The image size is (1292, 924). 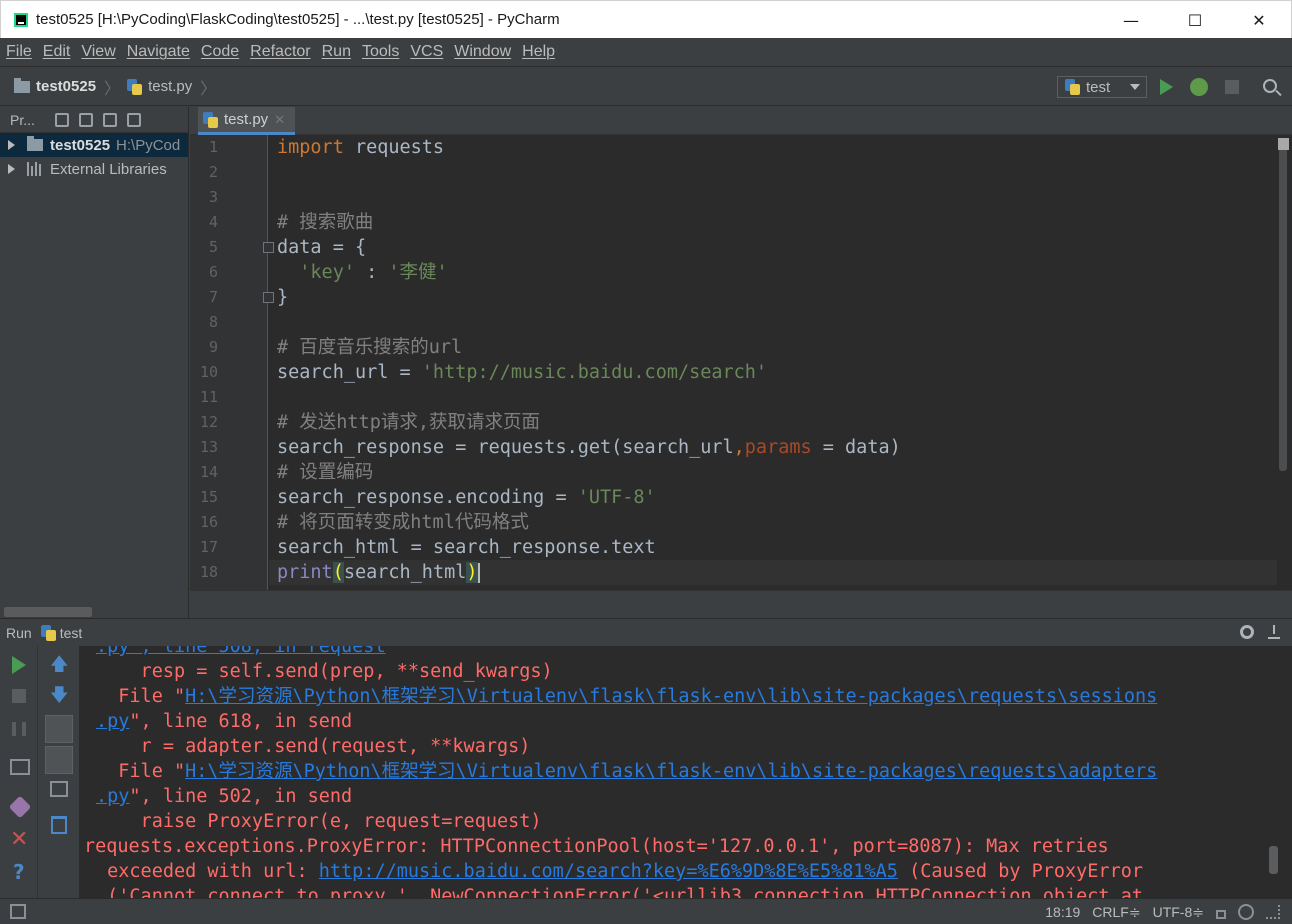 I want to click on console-line: .py", line 618, in send, so click(x=224, y=721).